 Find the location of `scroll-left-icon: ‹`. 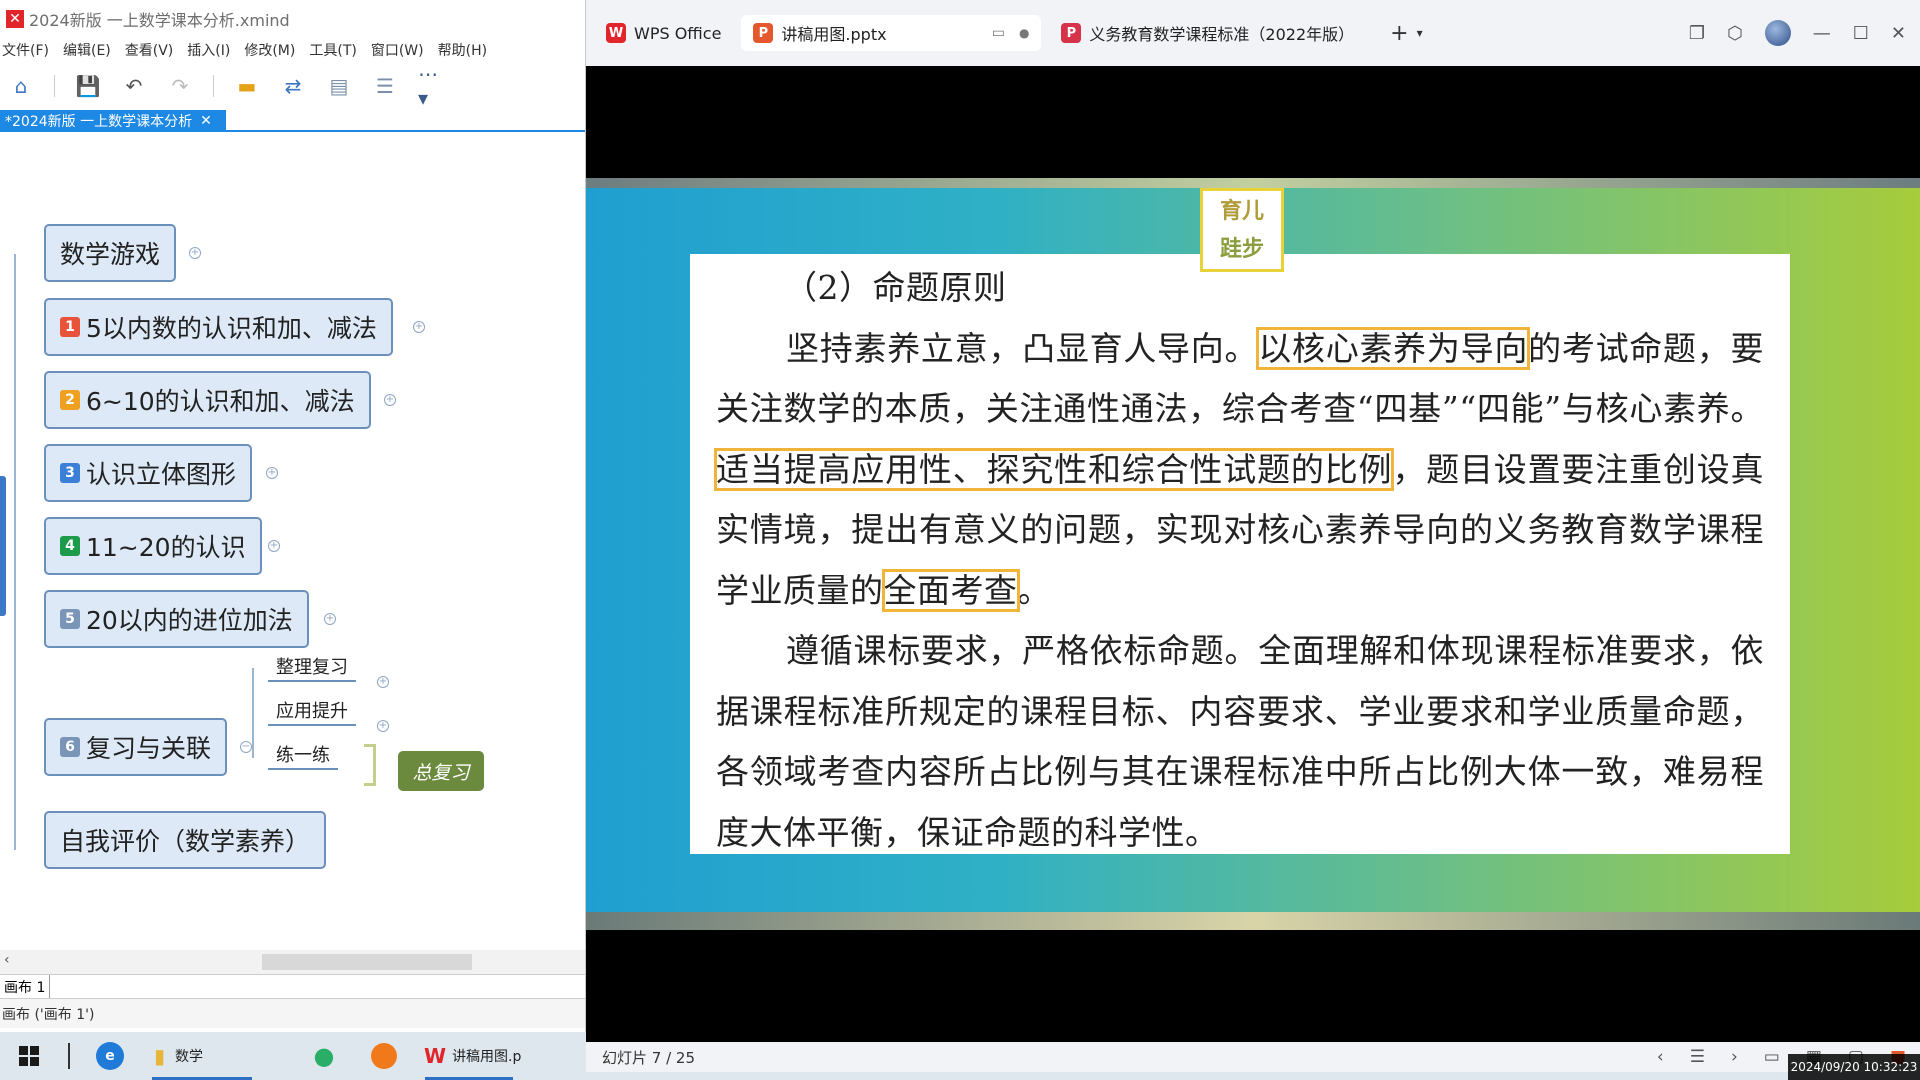

scroll-left-icon: ‹ is located at coordinates (7, 960).